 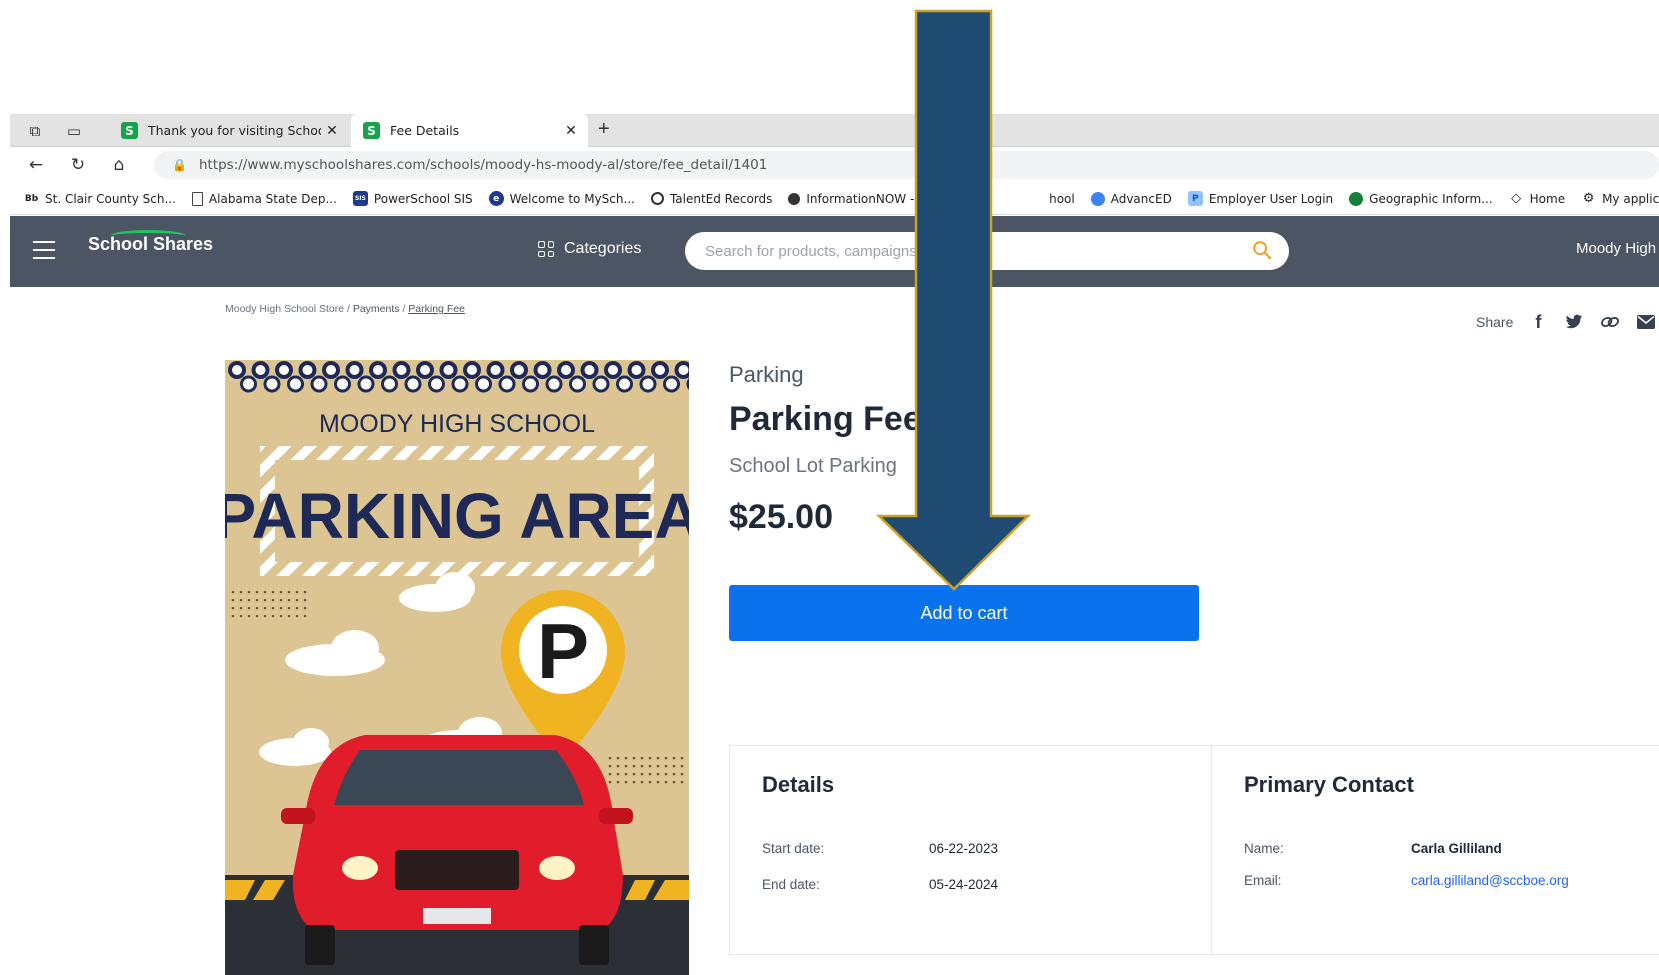 I want to click on breadcrumb-store: Moody High School Store, so click(x=284, y=309).